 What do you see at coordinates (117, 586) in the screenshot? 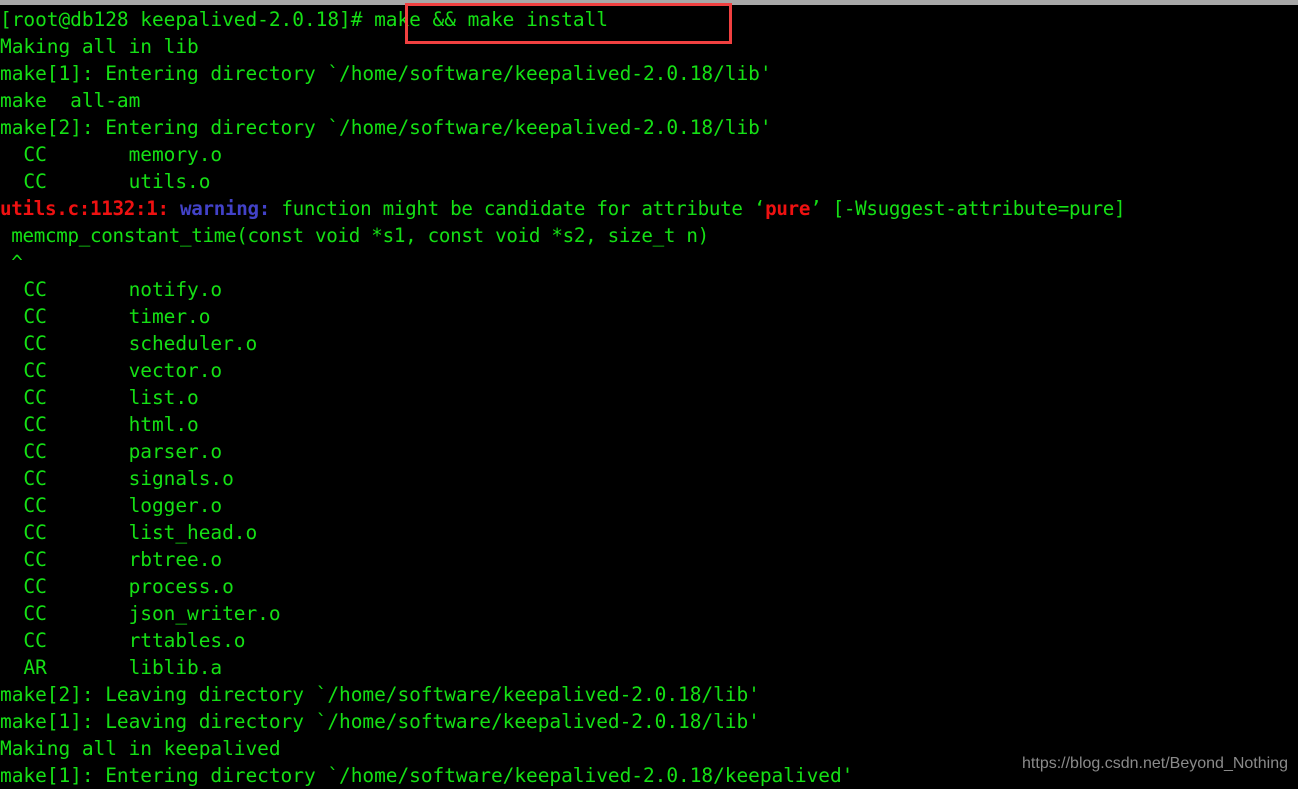
I see `terminal-line-cc-process: CC process.o` at bounding box center [117, 586].